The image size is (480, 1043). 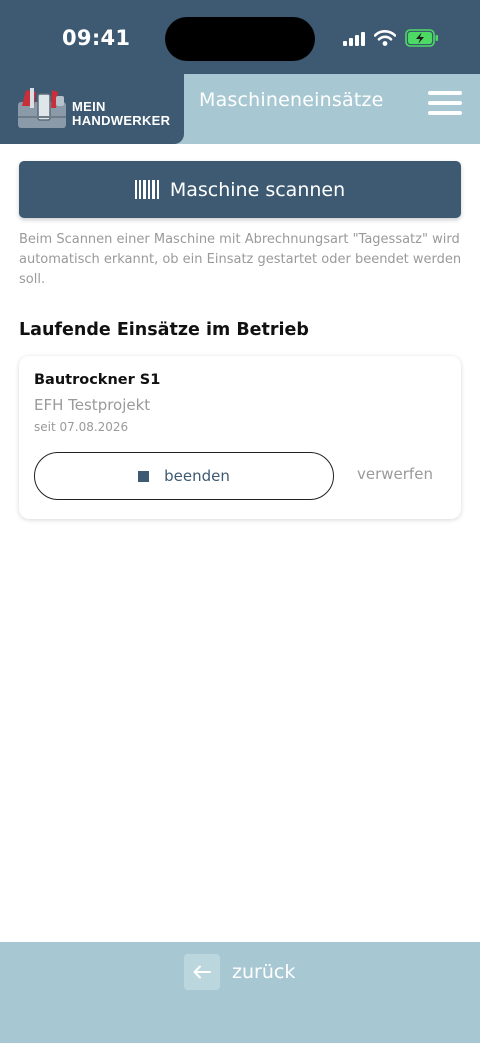 I want to click on end-button: beenden, so click(x=184, y=476).